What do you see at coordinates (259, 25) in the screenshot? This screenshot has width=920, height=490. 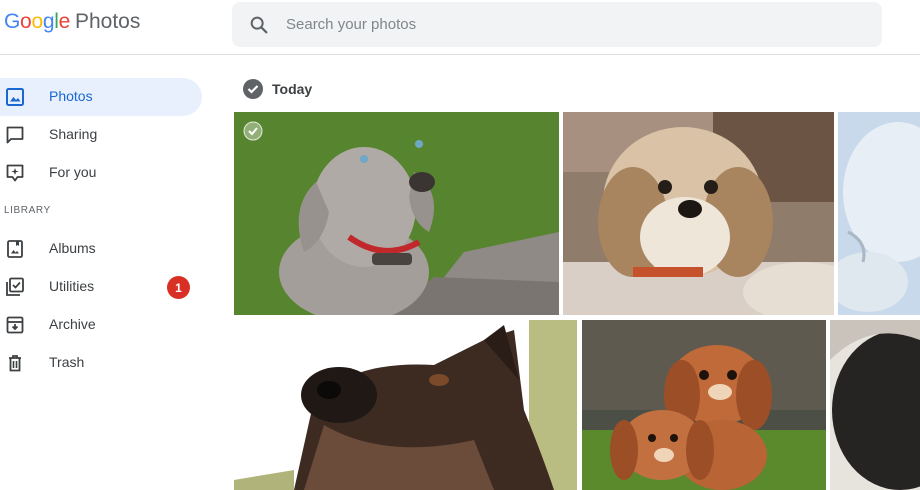 I see `search-icon` at bounding box center [259, 25].